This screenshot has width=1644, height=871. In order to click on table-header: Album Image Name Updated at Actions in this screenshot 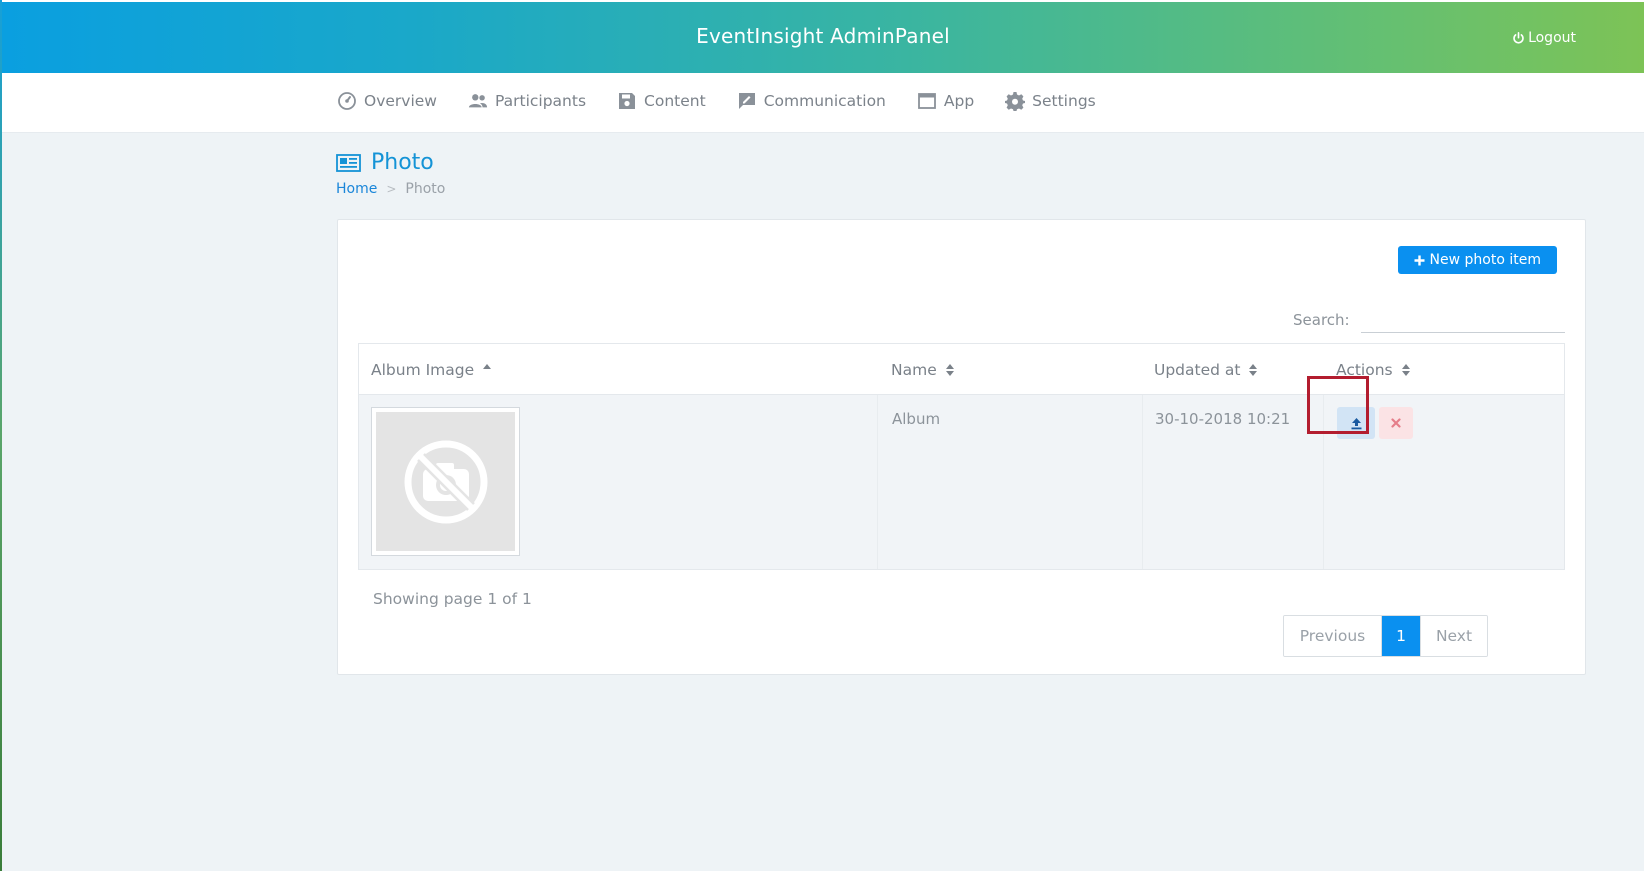, I will do `click(961, 369)`.